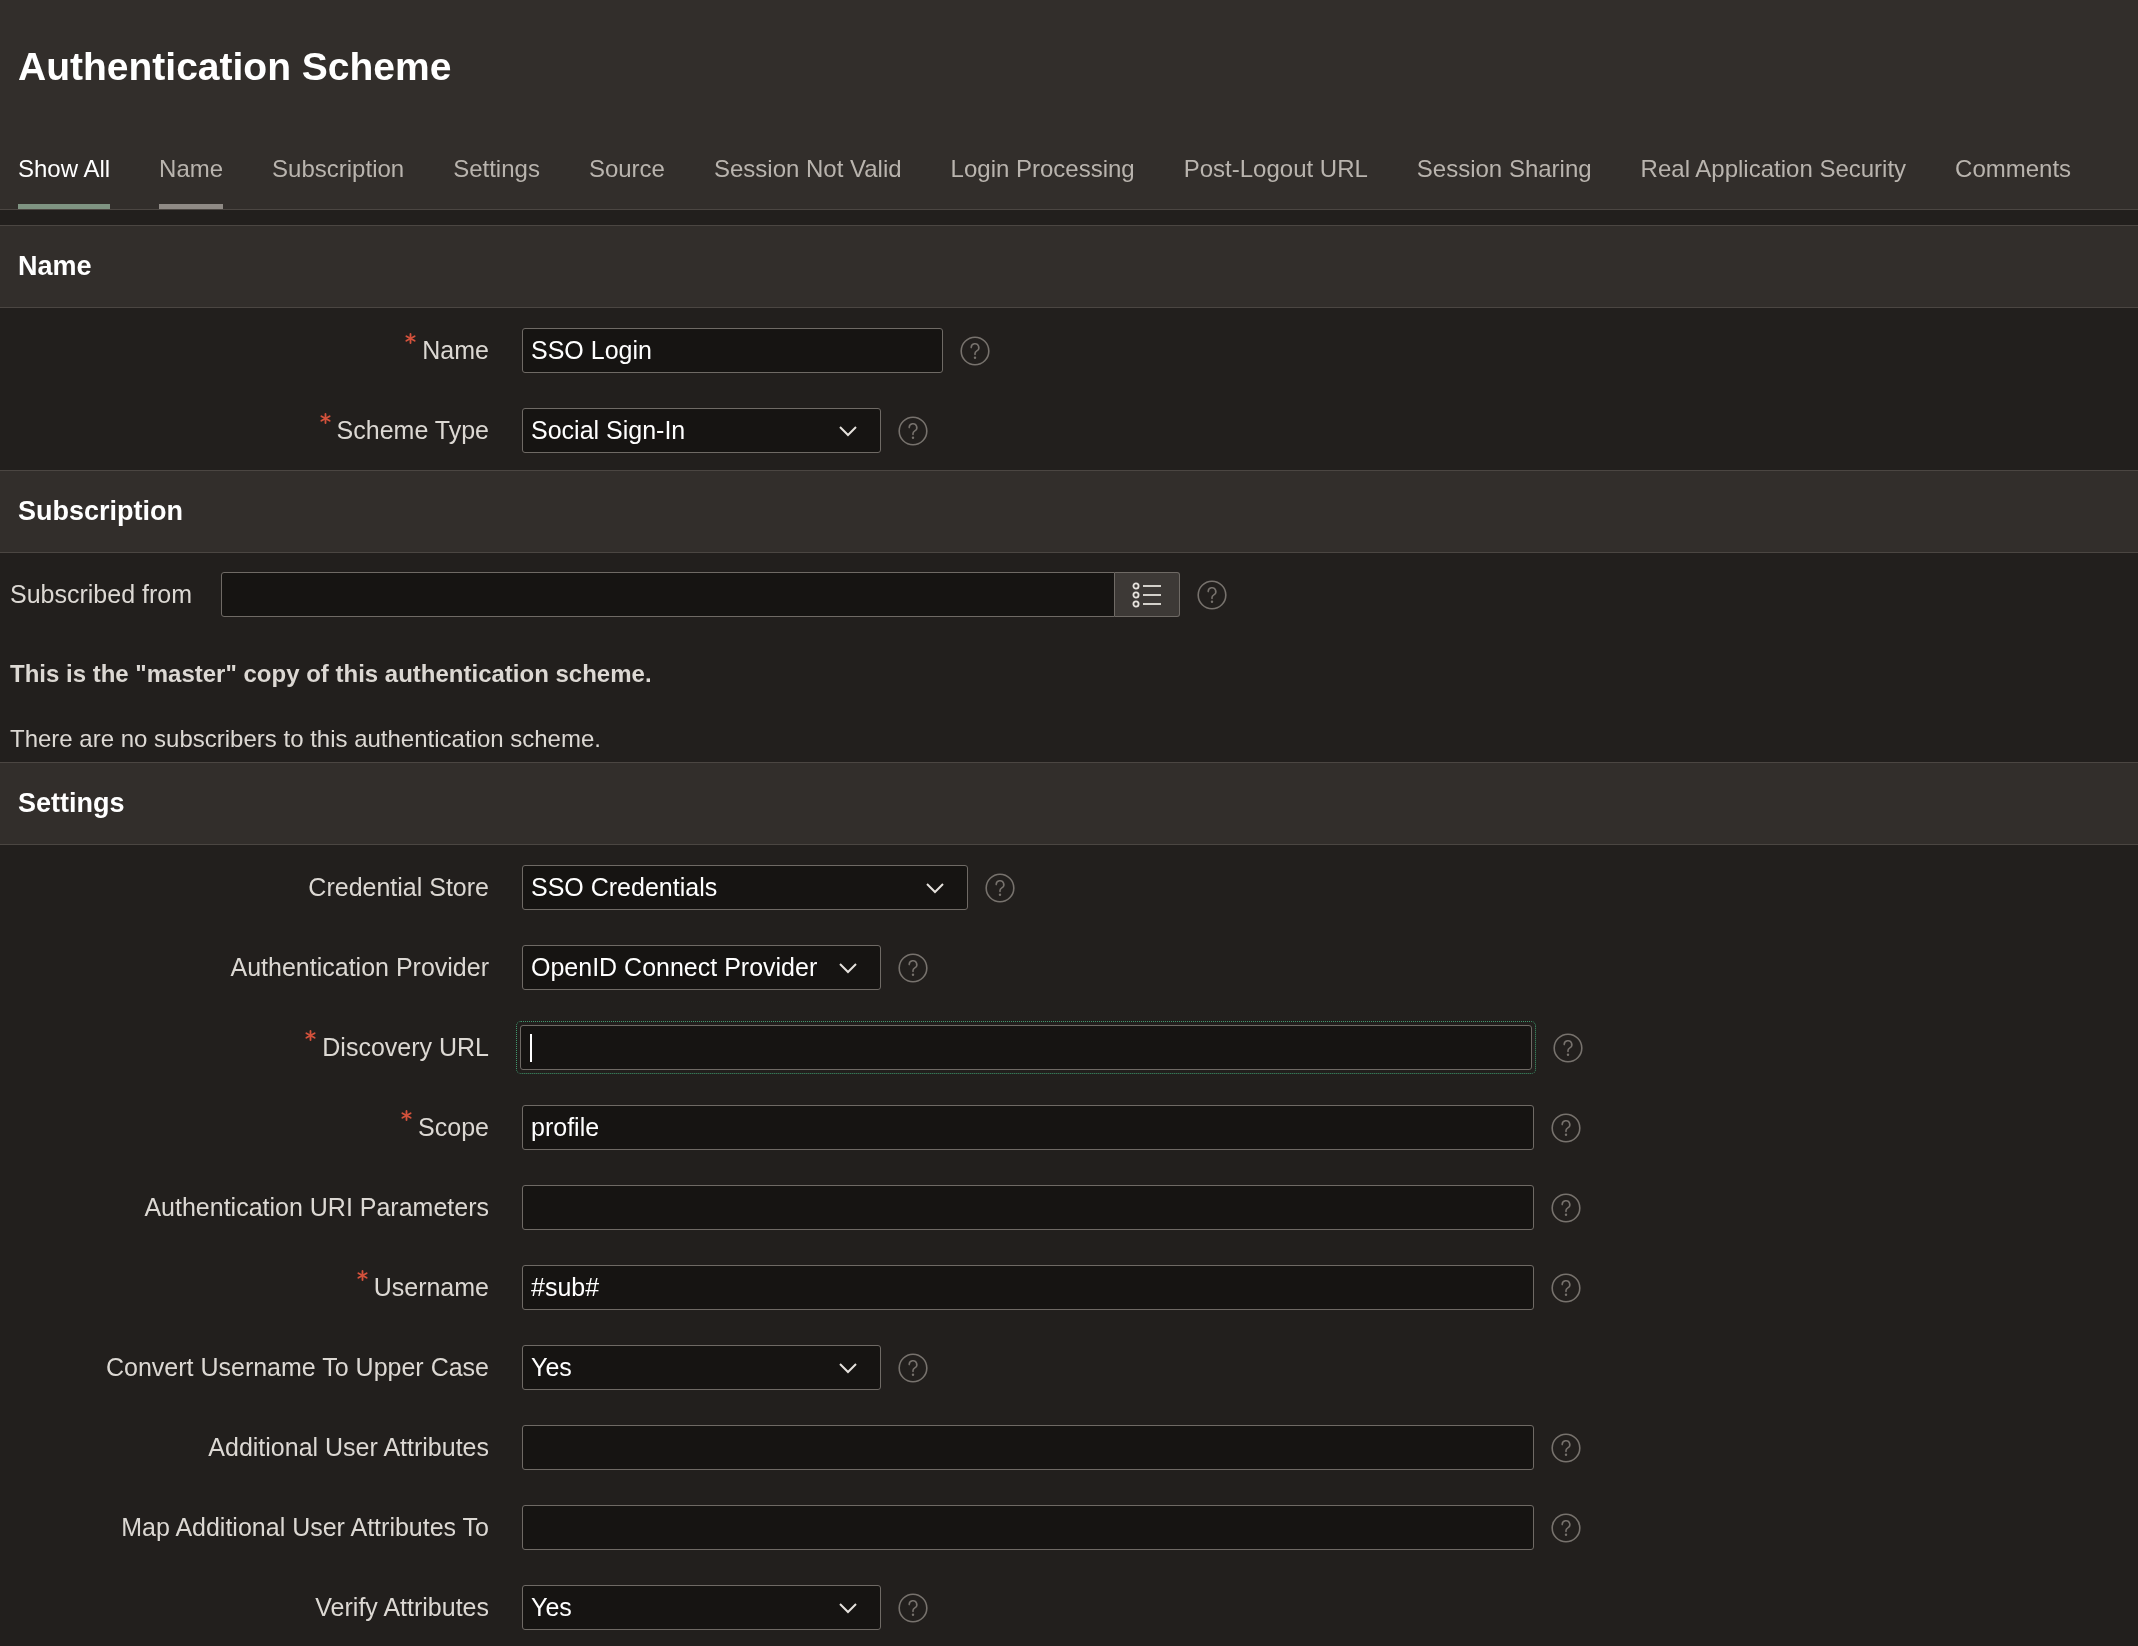 The width and height of the screenshot is (2138, 1646). I want to click on section-title: Settings, so click(71, 803).